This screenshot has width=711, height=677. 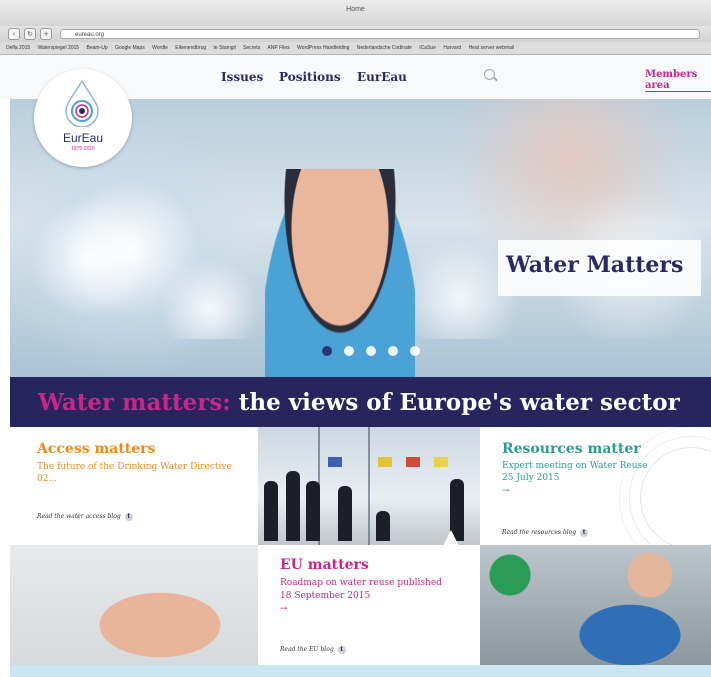 What do you see at coordinates (18, 48) in the screenshot?
I see `bookmark-item: Delfa 2015` at bounding box center [18, 48].